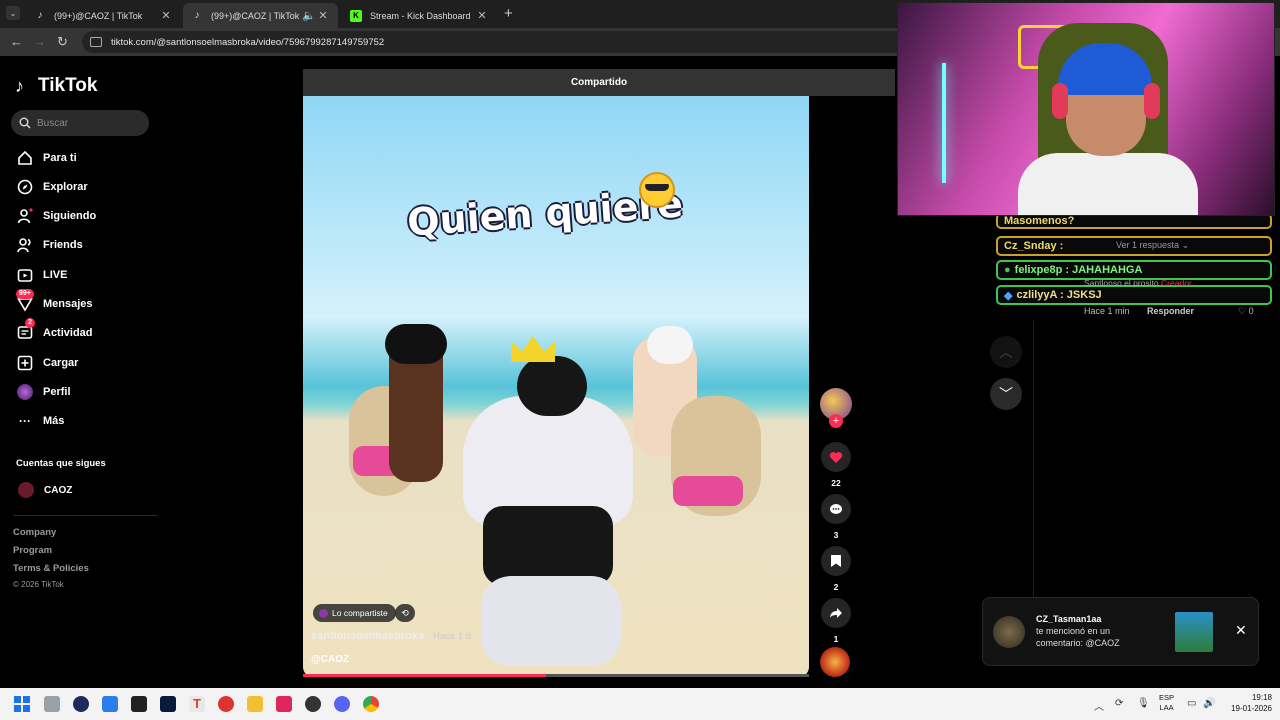 Image resolution: width=1280 pixels, height=720 pixels. I want to click on windows-start-icon, so click(22, 704).